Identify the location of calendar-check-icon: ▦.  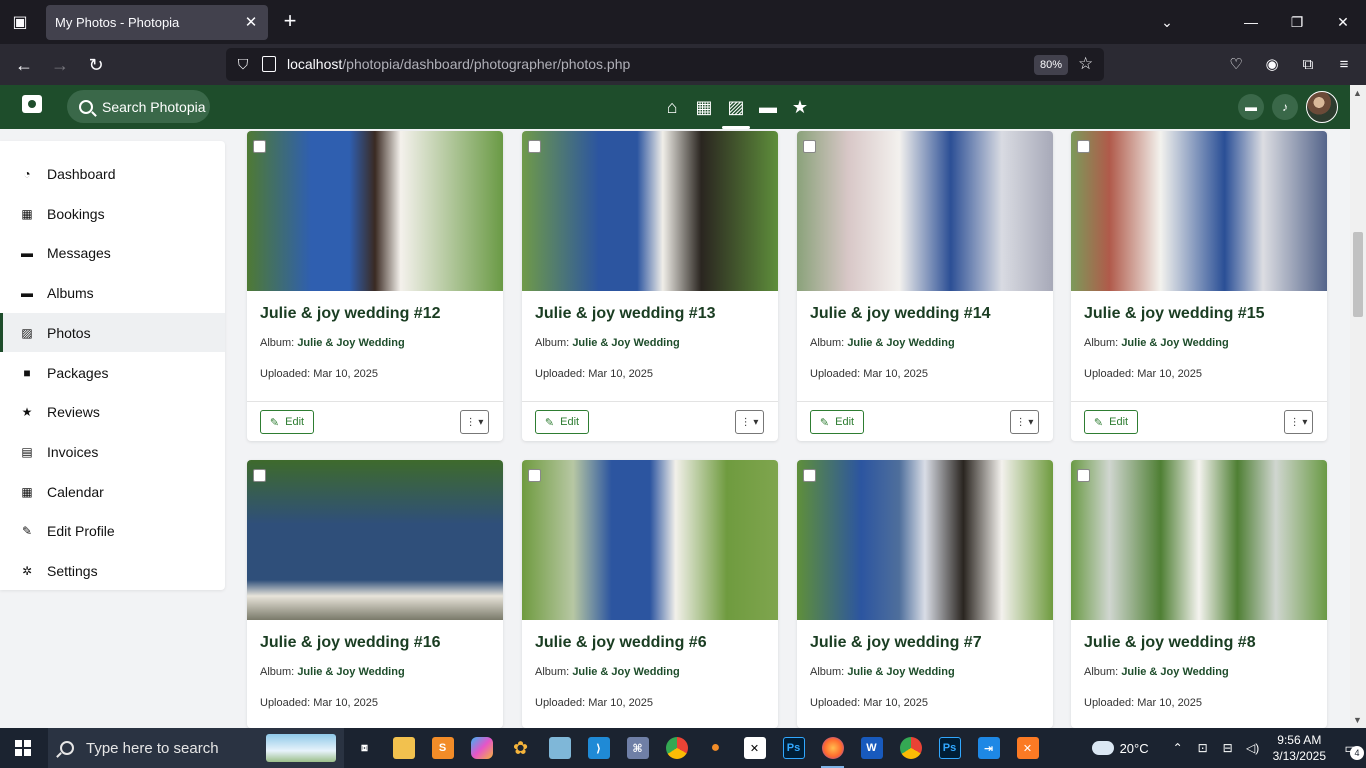
(704, 107).